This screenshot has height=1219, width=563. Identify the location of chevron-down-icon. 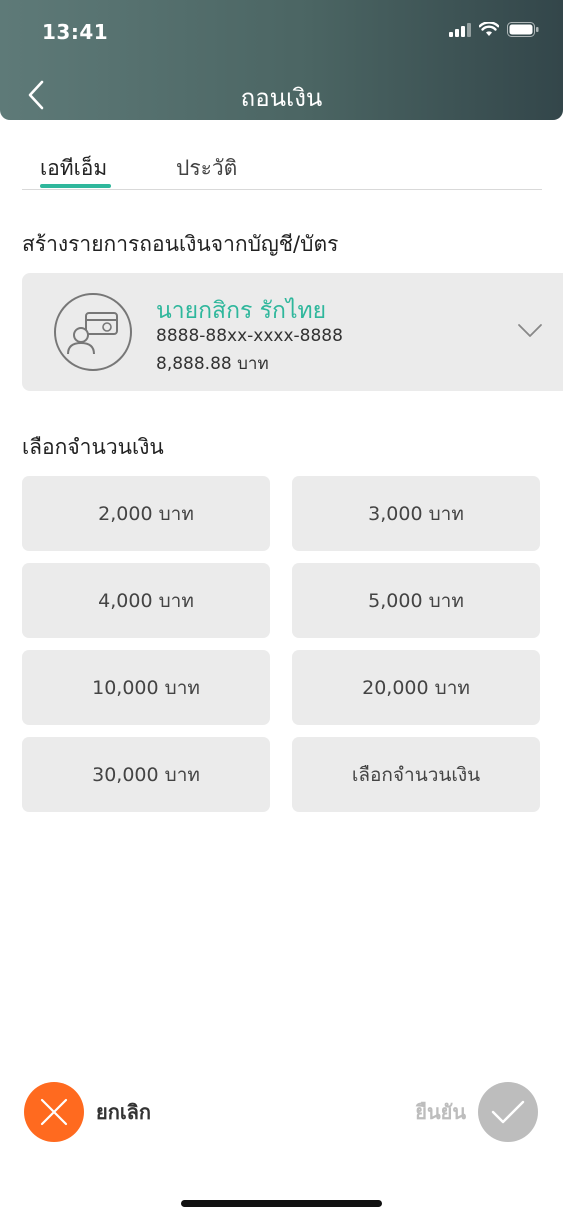
(530, 330).